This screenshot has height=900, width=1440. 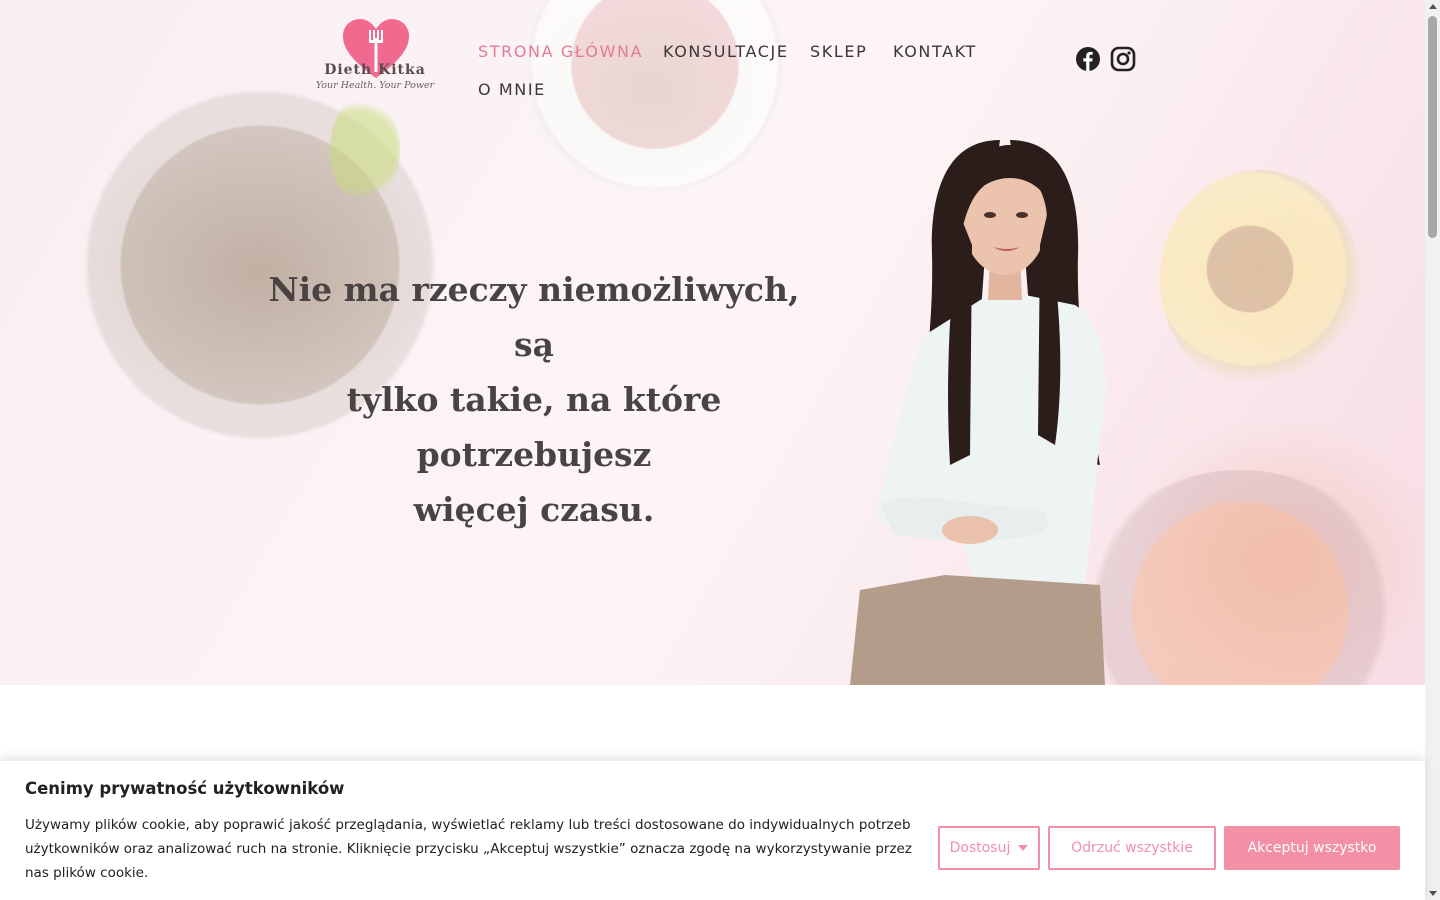 I want to click on instagram-icon, so click(x=1123, y=59).